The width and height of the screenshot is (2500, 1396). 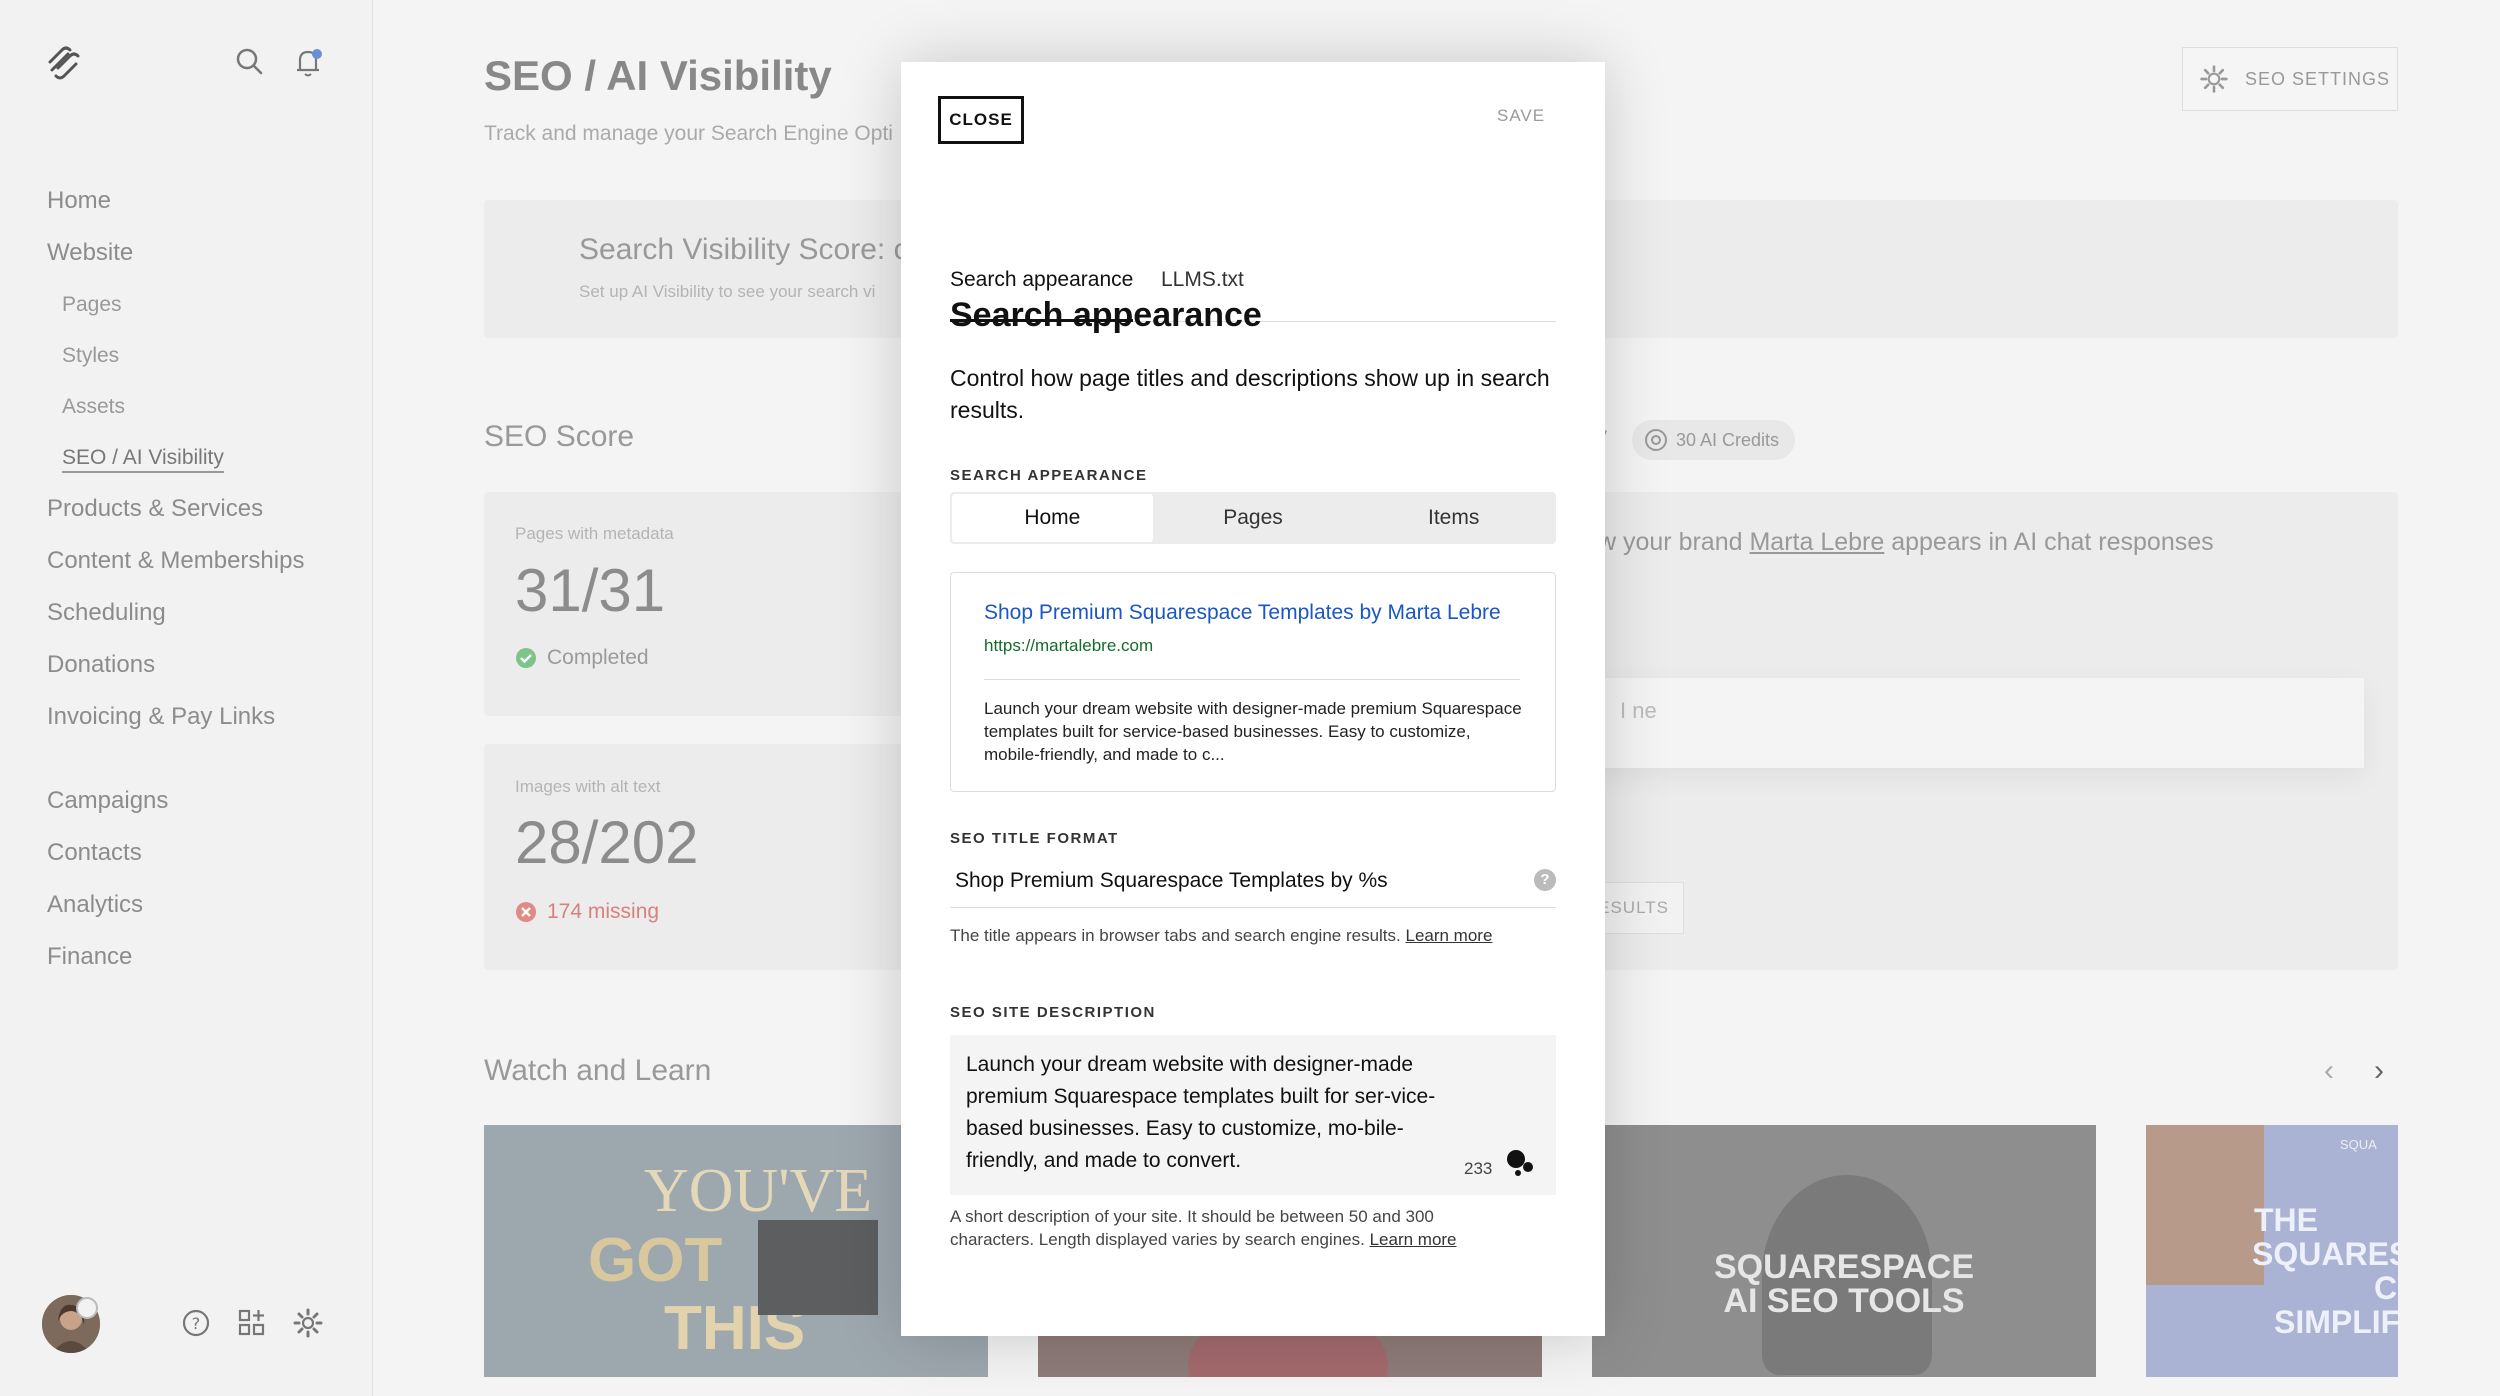 I want to click on character-count: 233, so click(x=1478, y=1168).